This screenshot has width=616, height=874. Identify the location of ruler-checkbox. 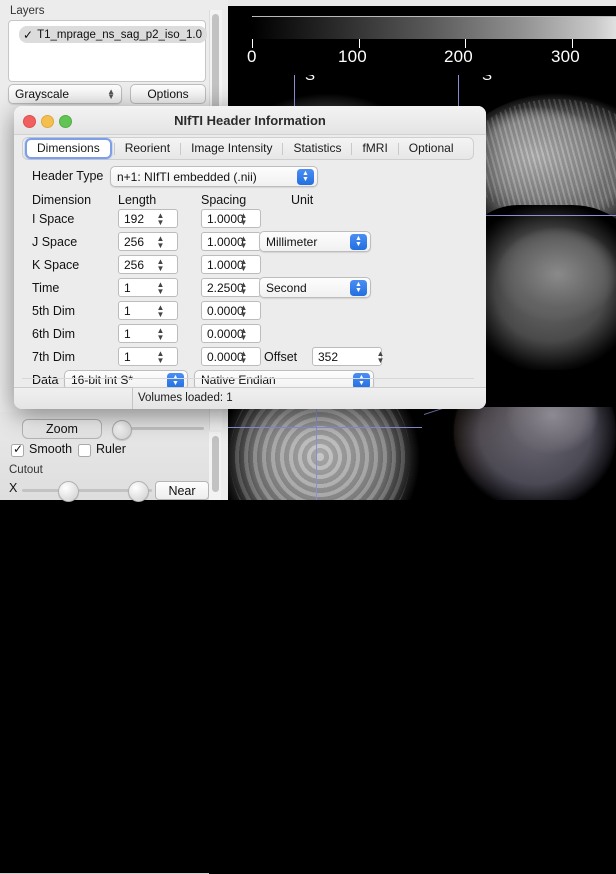
(84, 450).